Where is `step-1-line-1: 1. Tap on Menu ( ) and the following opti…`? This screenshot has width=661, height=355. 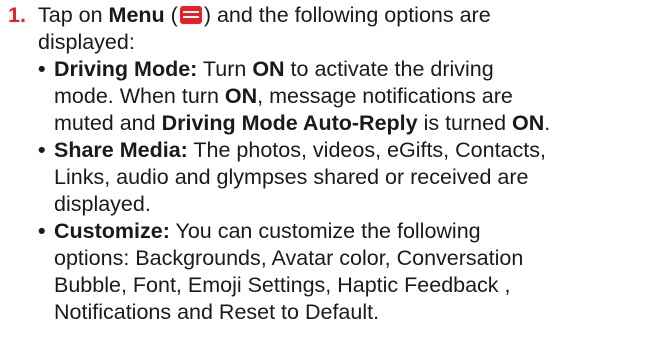
step-1-line-1: 1. Tap on Menu ( ) and the following opti… is located at coordinates (333, 15).